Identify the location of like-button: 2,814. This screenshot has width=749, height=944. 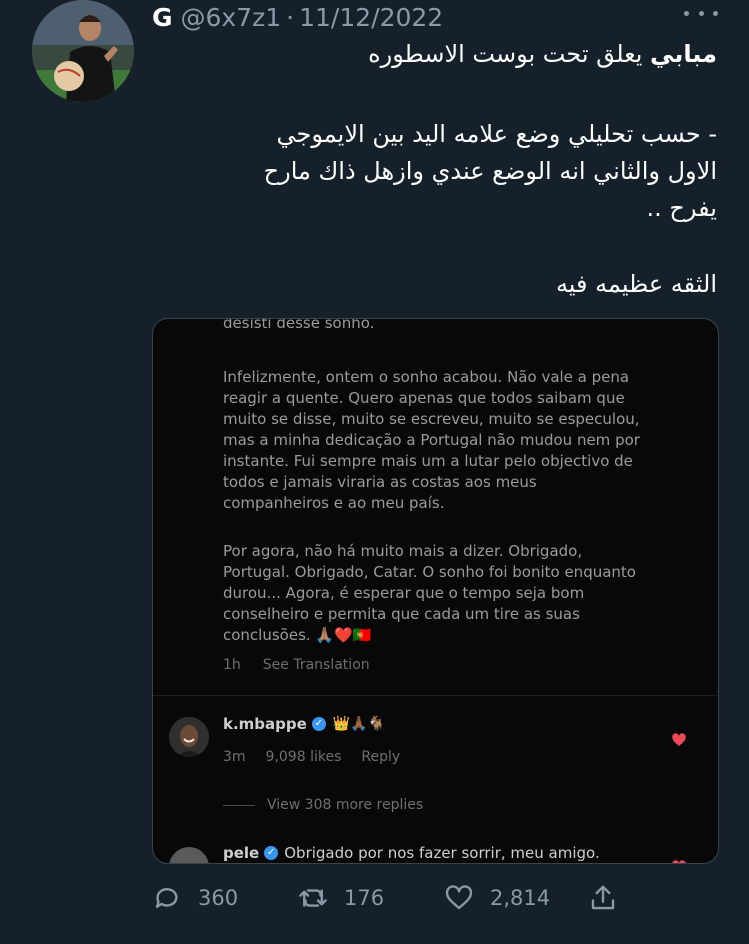
(497, 898).